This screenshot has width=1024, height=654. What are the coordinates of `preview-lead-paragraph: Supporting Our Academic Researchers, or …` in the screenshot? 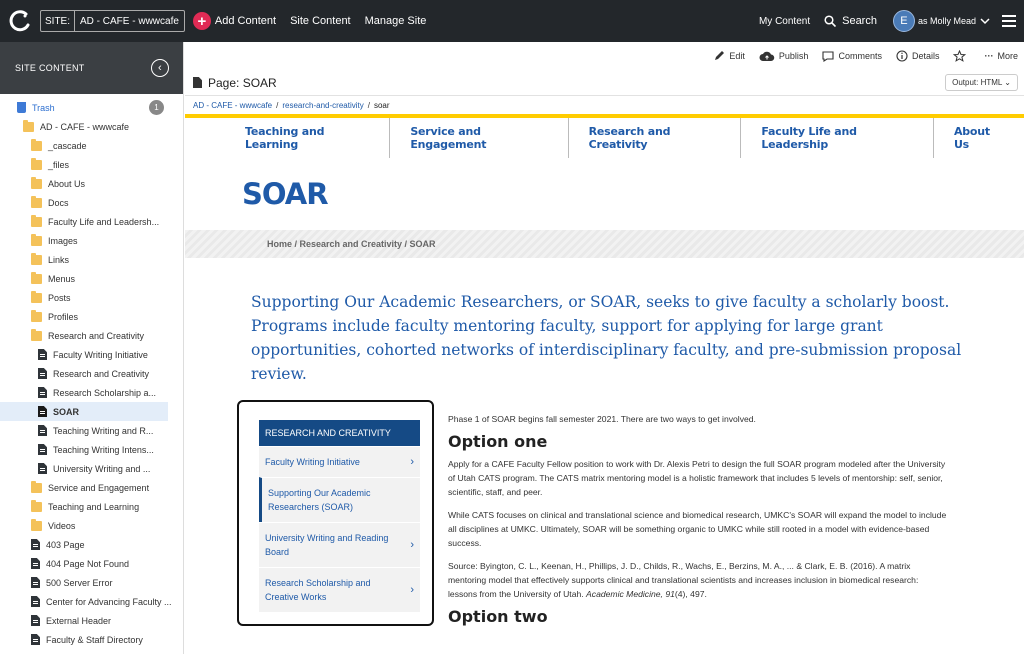 It's located at (606, 338).